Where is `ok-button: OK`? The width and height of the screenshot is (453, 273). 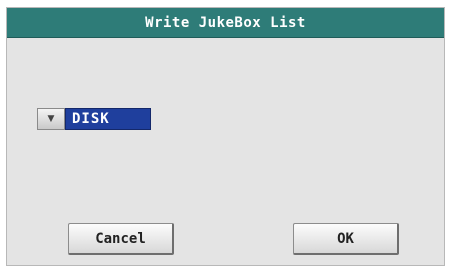 ok-button: OK is located at coordinates (346, 239).